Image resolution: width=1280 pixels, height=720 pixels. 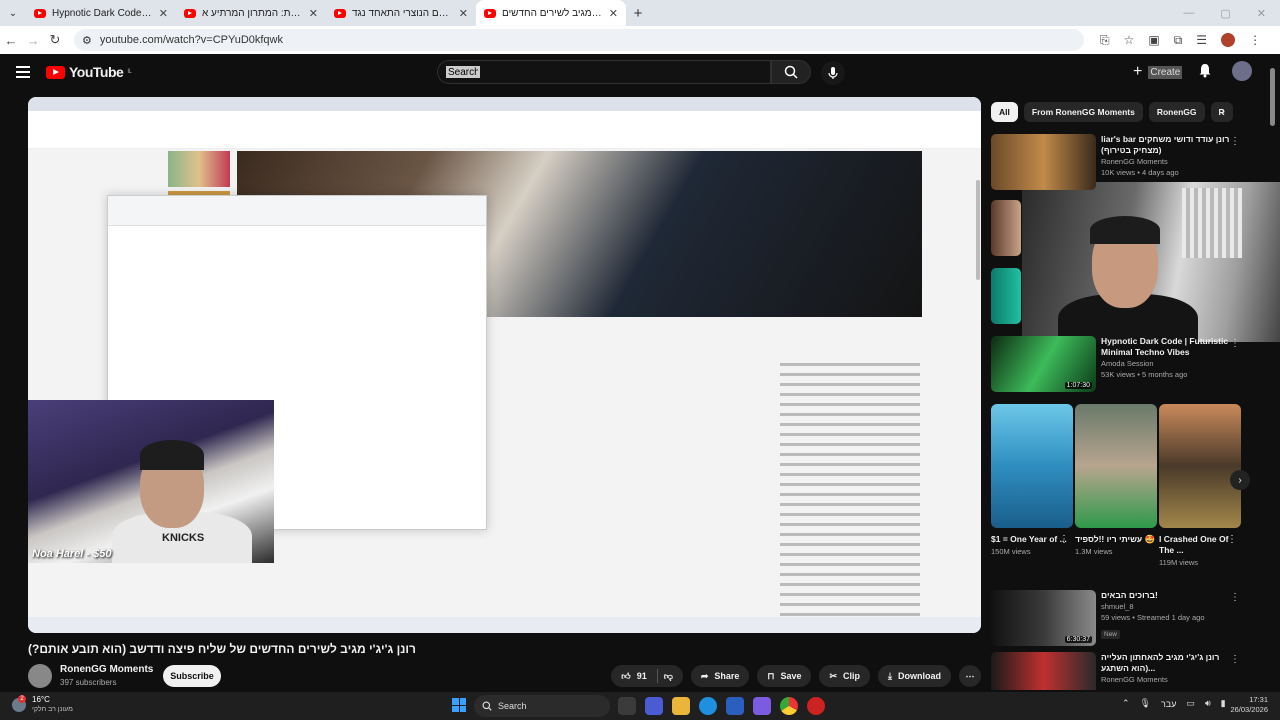 I want to click on channel-avatar, so click(x=40, y=676).